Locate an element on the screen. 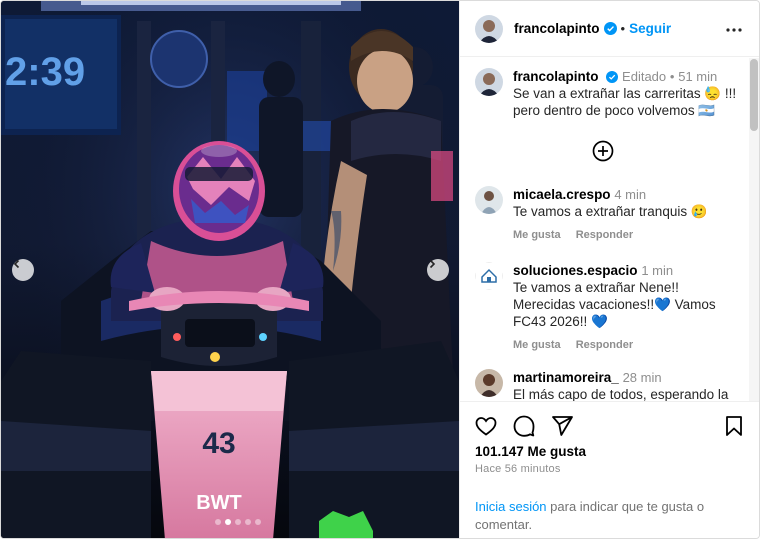  chevron-left-icon is located at coordinates (16, 264).